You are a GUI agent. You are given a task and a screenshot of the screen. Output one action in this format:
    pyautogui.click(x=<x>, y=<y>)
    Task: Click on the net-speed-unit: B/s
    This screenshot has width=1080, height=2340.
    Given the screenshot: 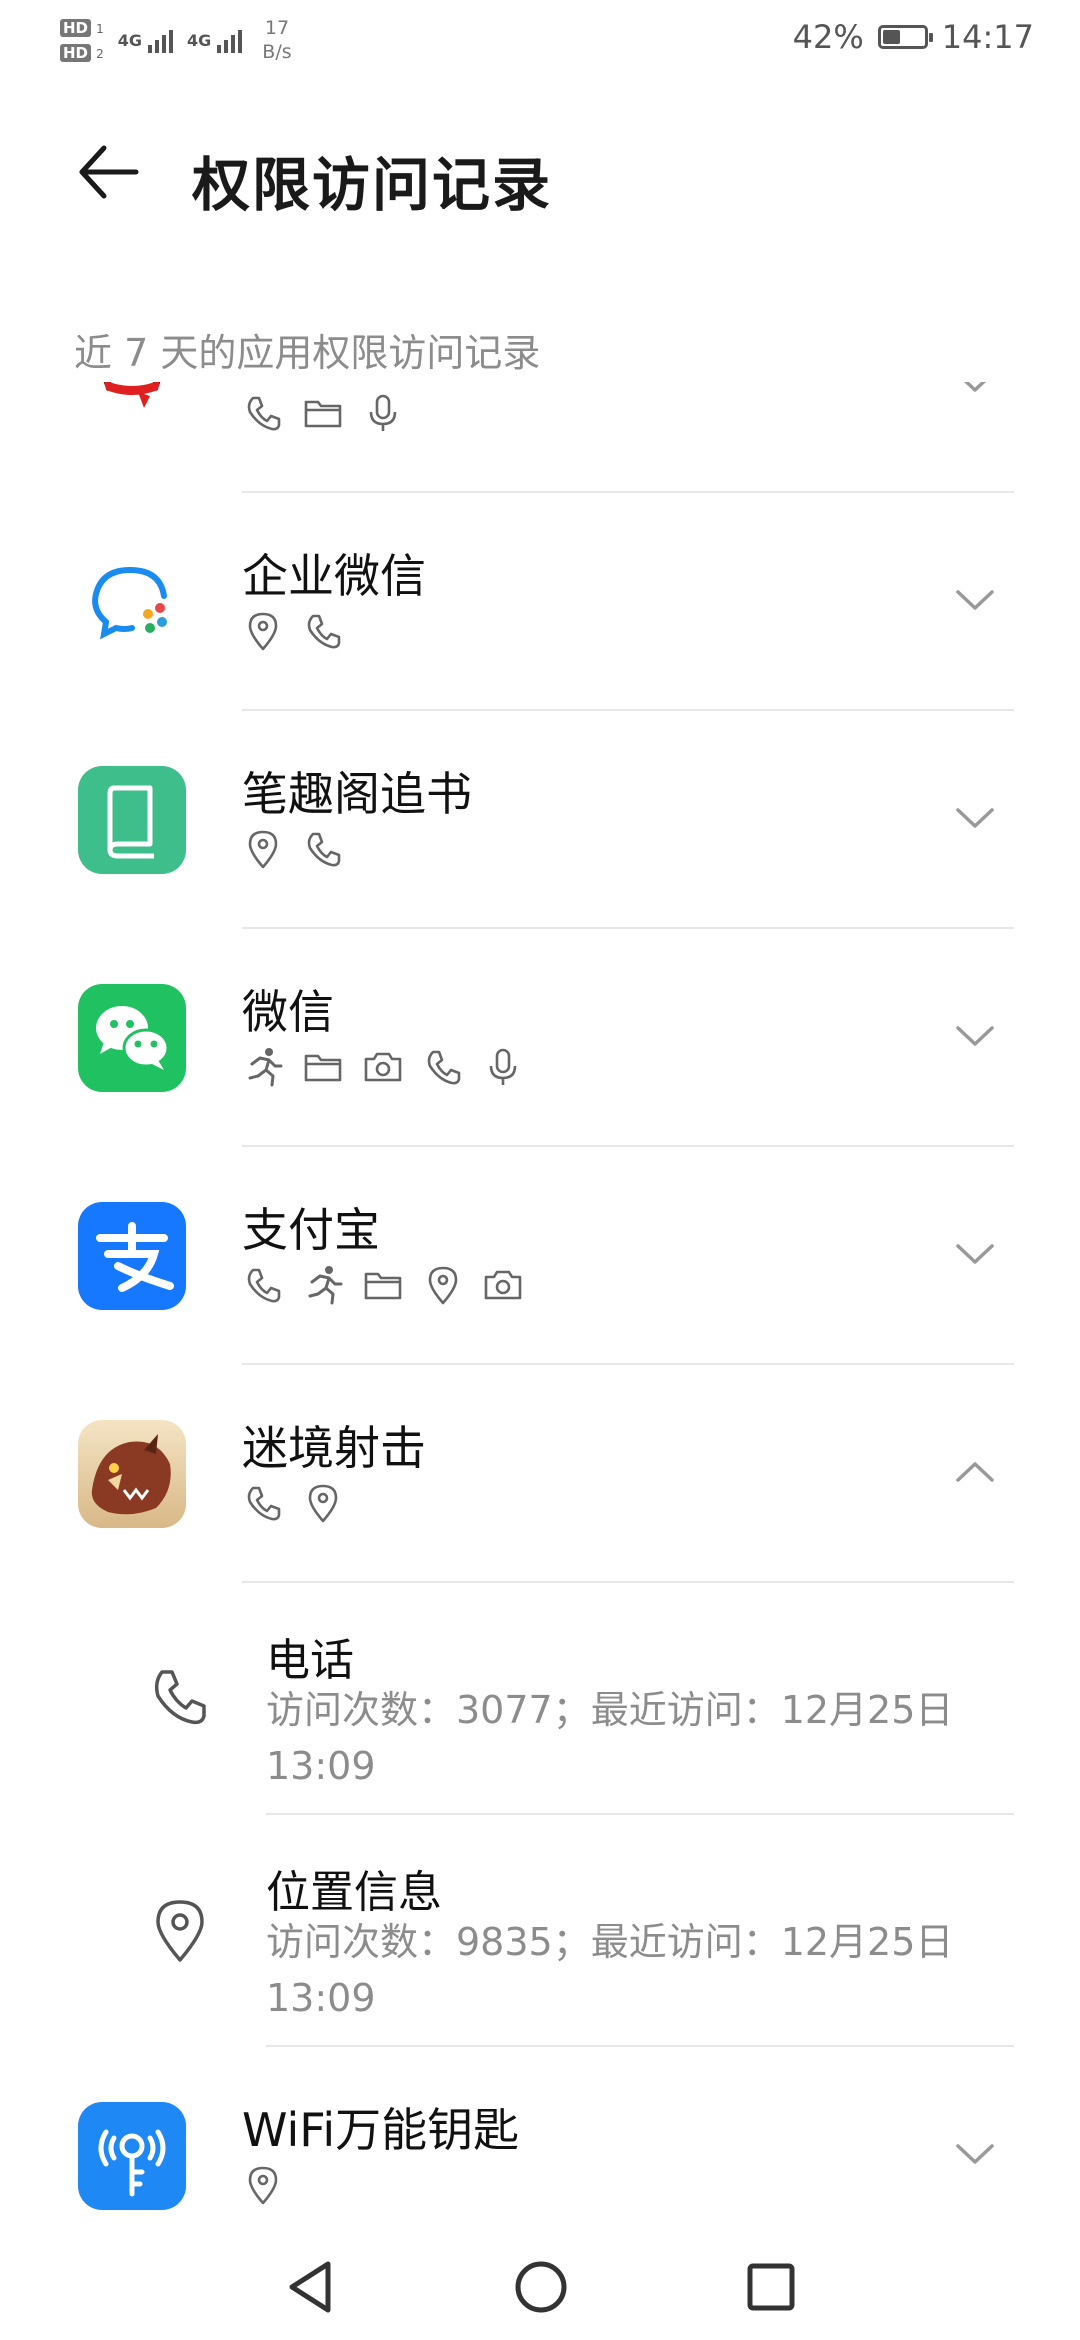 What is the action you would take?
    pyautogui.click(x=277, y=52)
    